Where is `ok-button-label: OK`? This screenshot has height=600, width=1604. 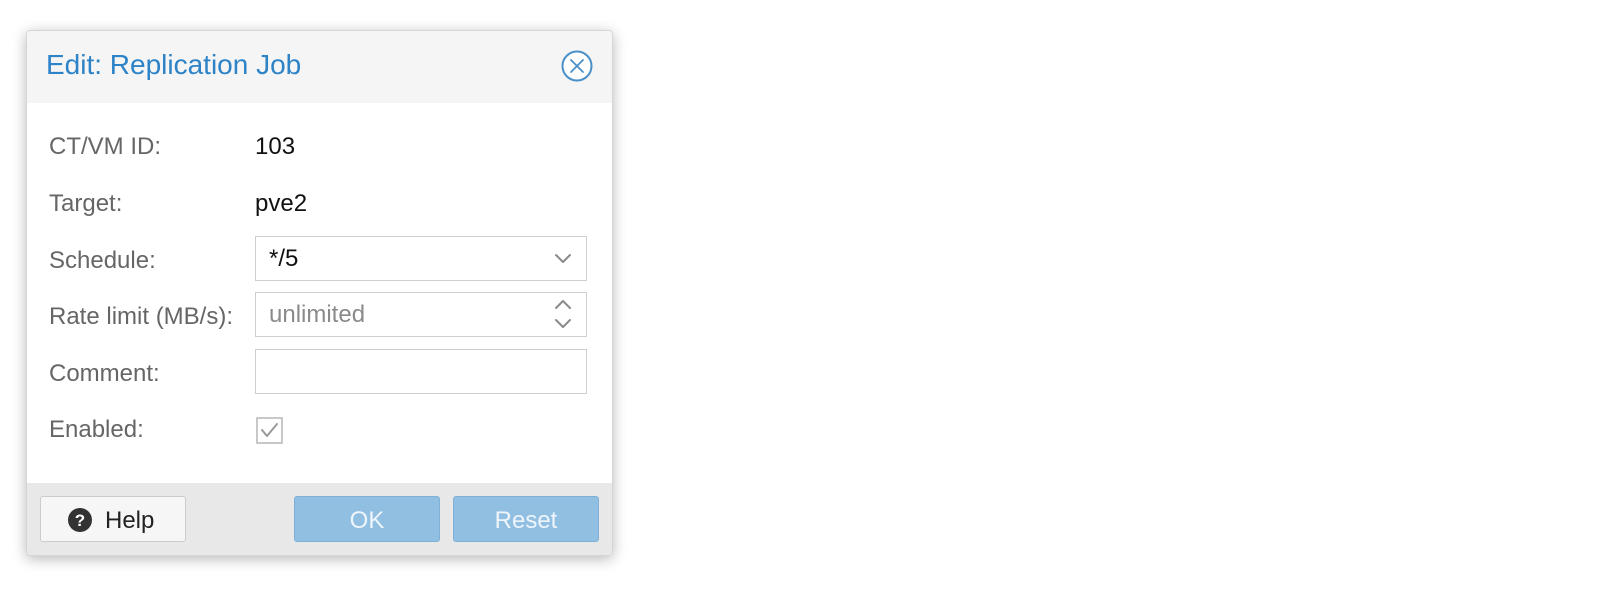
ok-button-label: OK is located at coordinates (367, 520).